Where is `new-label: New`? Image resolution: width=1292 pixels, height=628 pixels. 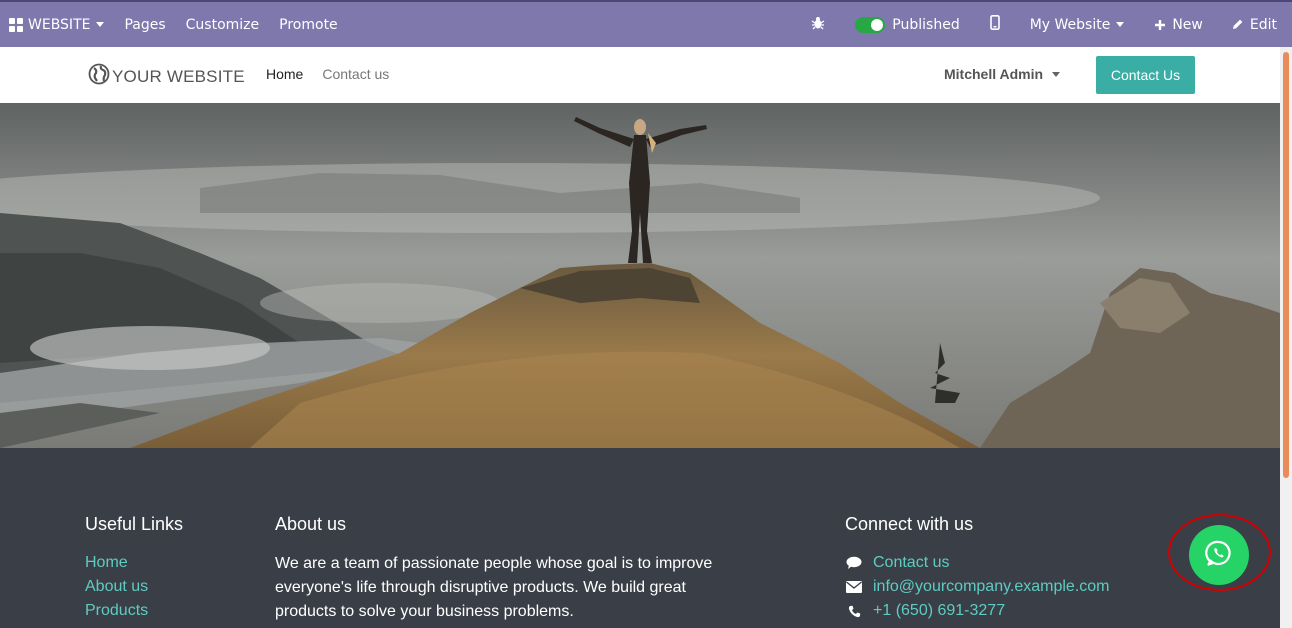 new-label: New is located at coordinates (1187, 24).